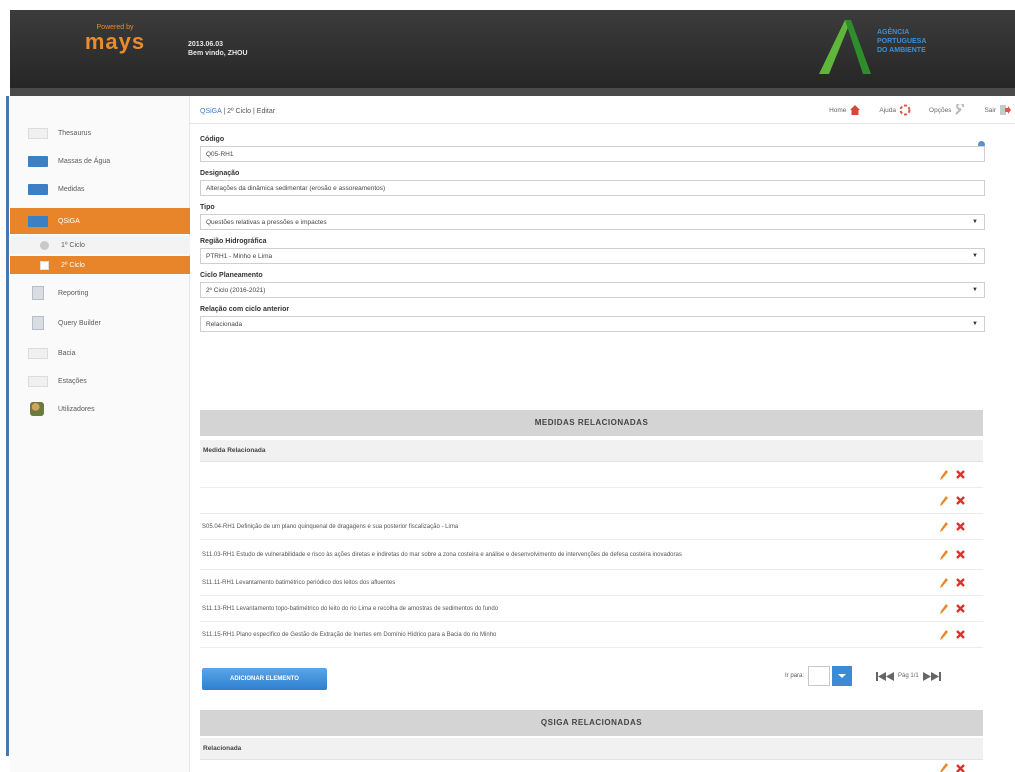 The height and width of the screenshot is (772, 1015). I want to click on medidas-column-header: Medida Relacionada, so click(591, 451).